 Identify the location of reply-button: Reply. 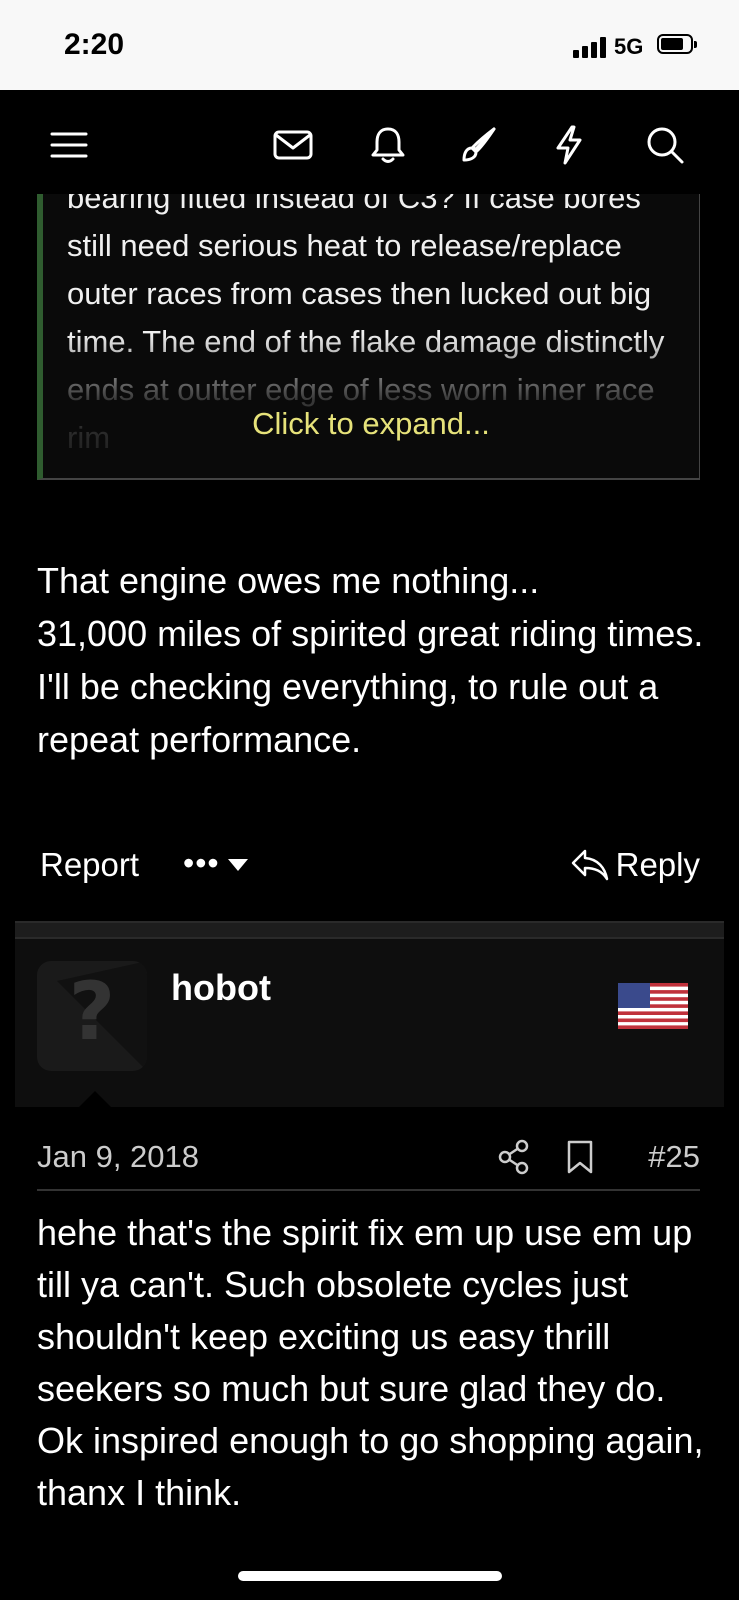
(635, 865).